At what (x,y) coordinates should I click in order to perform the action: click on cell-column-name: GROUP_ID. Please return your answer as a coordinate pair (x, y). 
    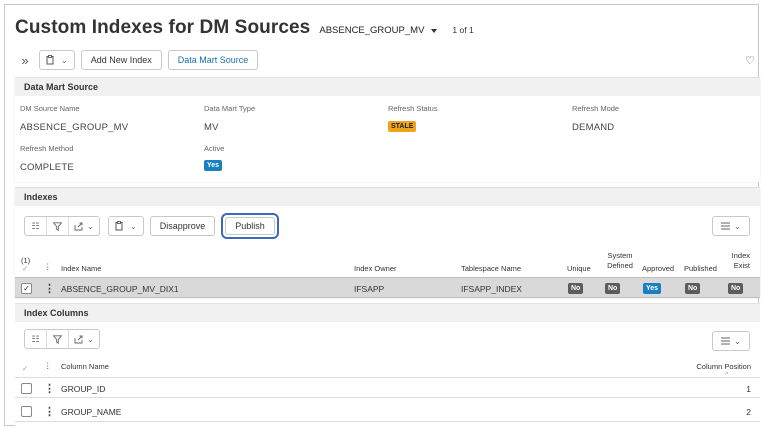
    Looking at the image, I should click on (83, 388).